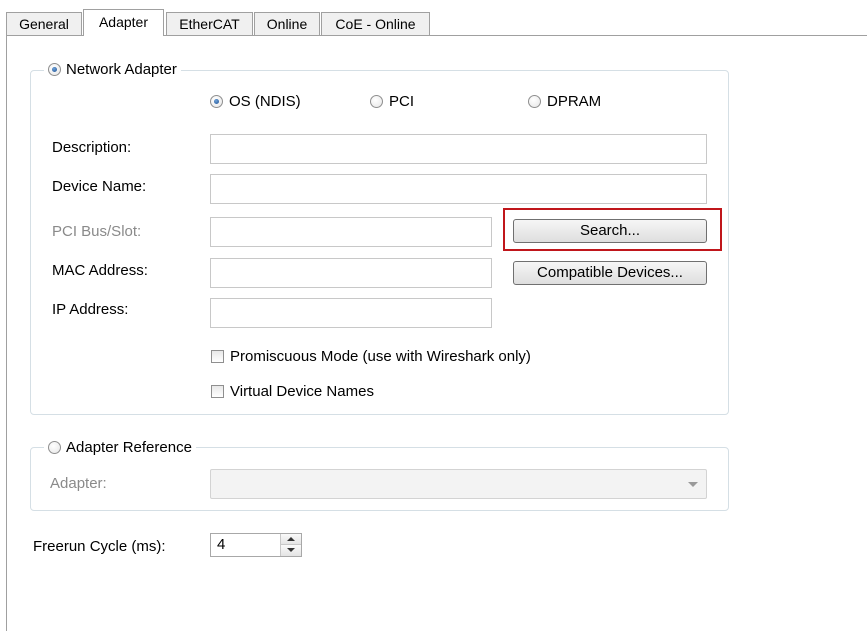  I want to click on mode-dpram-label: DPRAM, so click(574, 101).